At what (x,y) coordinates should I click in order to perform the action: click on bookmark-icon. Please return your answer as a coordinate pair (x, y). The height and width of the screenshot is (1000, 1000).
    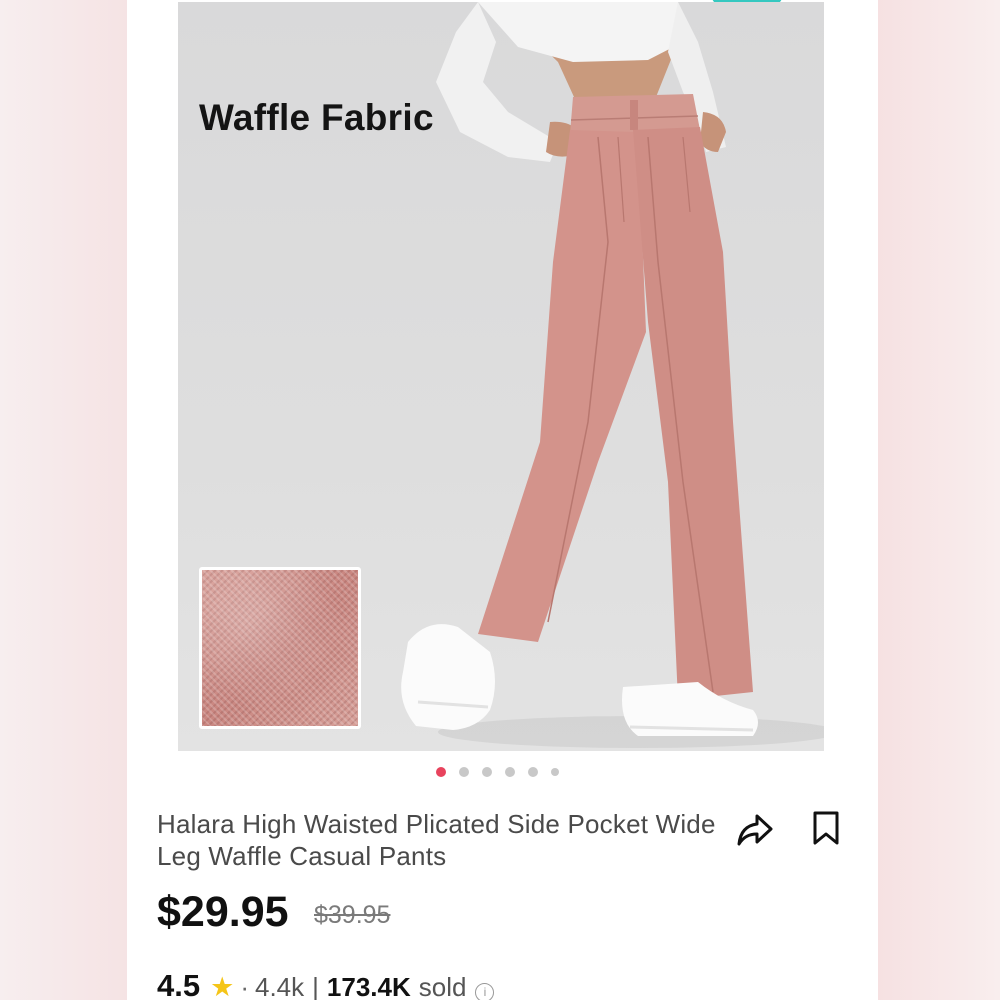
    Looking at the image, I should click on (826, 828).